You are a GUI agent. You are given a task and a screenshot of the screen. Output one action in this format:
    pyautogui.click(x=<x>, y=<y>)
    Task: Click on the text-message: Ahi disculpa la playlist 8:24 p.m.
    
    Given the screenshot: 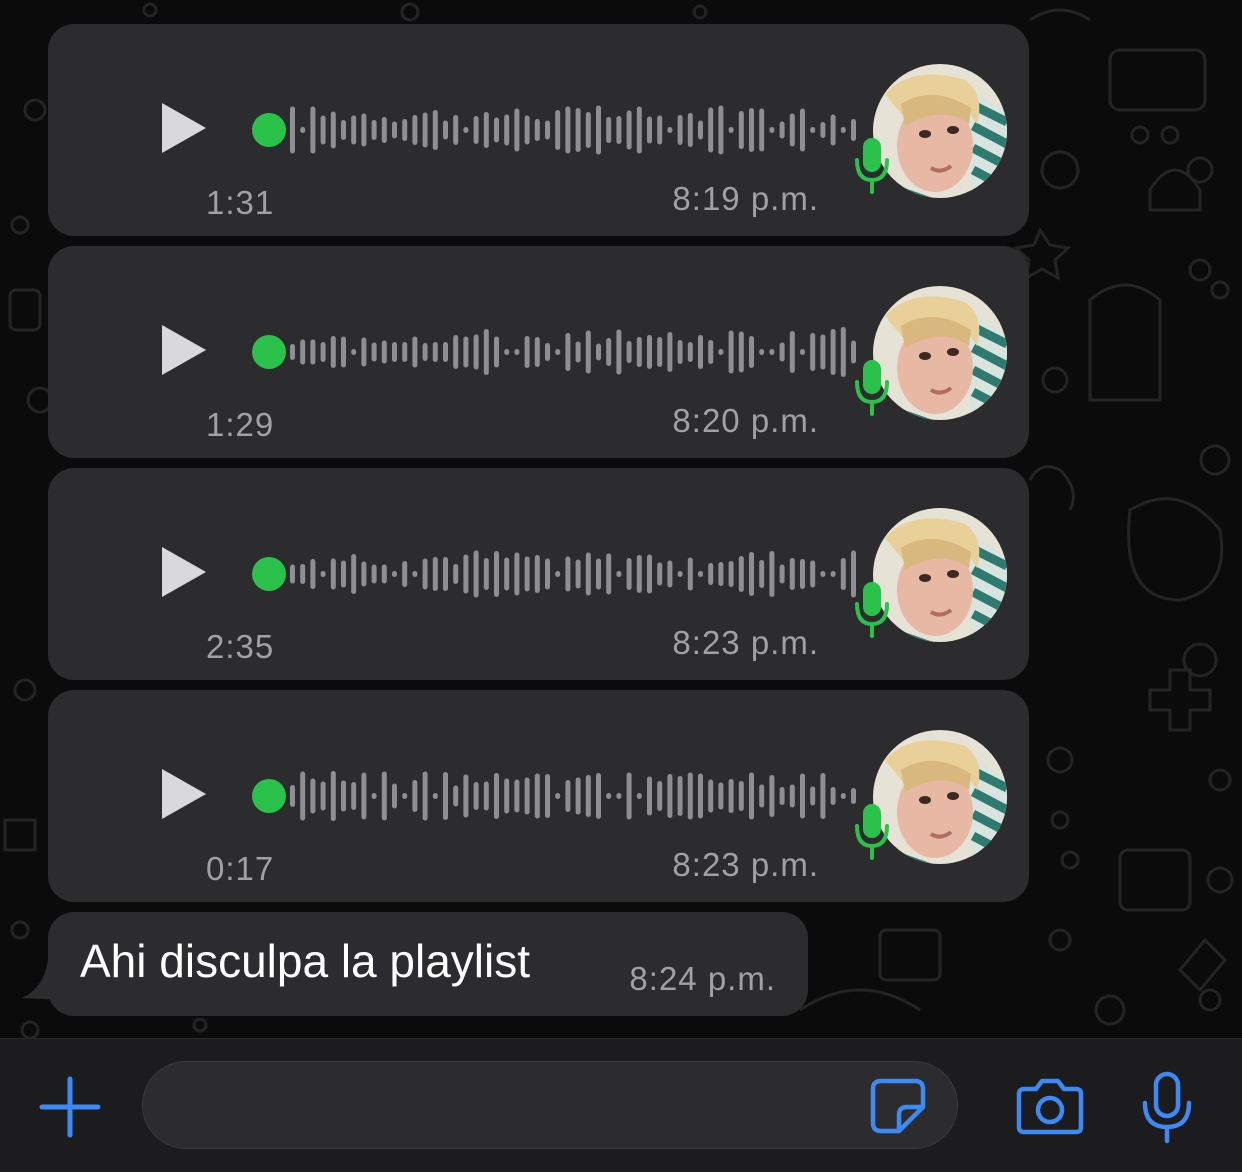 What is the action you would take?
    pyautogui.click(x=428, y=964)
    